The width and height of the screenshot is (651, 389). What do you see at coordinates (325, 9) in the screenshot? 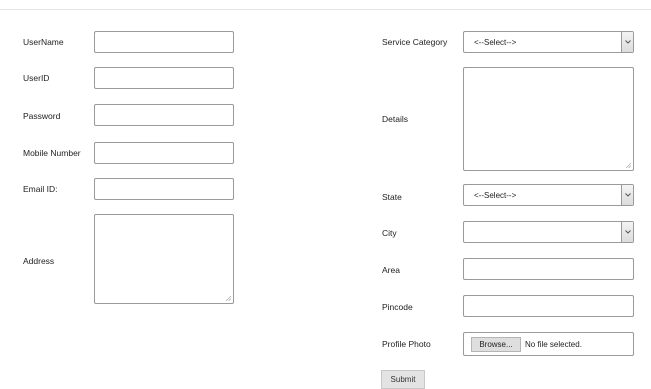
I see `top-divider` at bounding box center [325, 9].